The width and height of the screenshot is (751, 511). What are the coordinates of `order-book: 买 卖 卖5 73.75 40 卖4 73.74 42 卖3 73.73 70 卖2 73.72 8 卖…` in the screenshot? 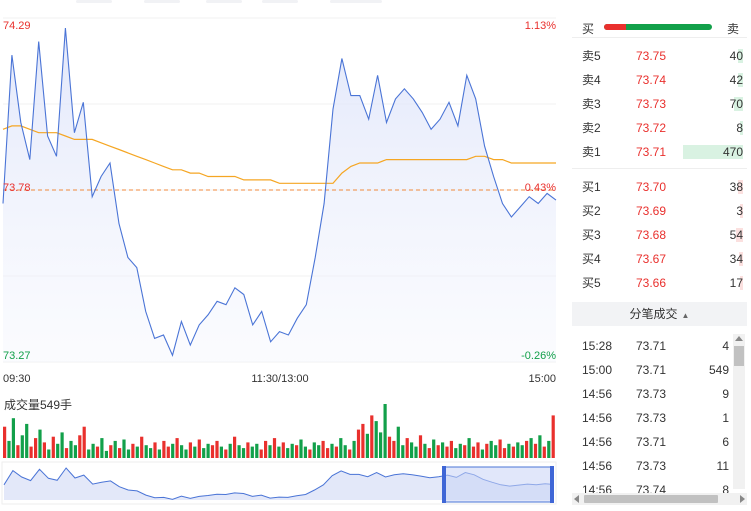 It's located at (659, 154).